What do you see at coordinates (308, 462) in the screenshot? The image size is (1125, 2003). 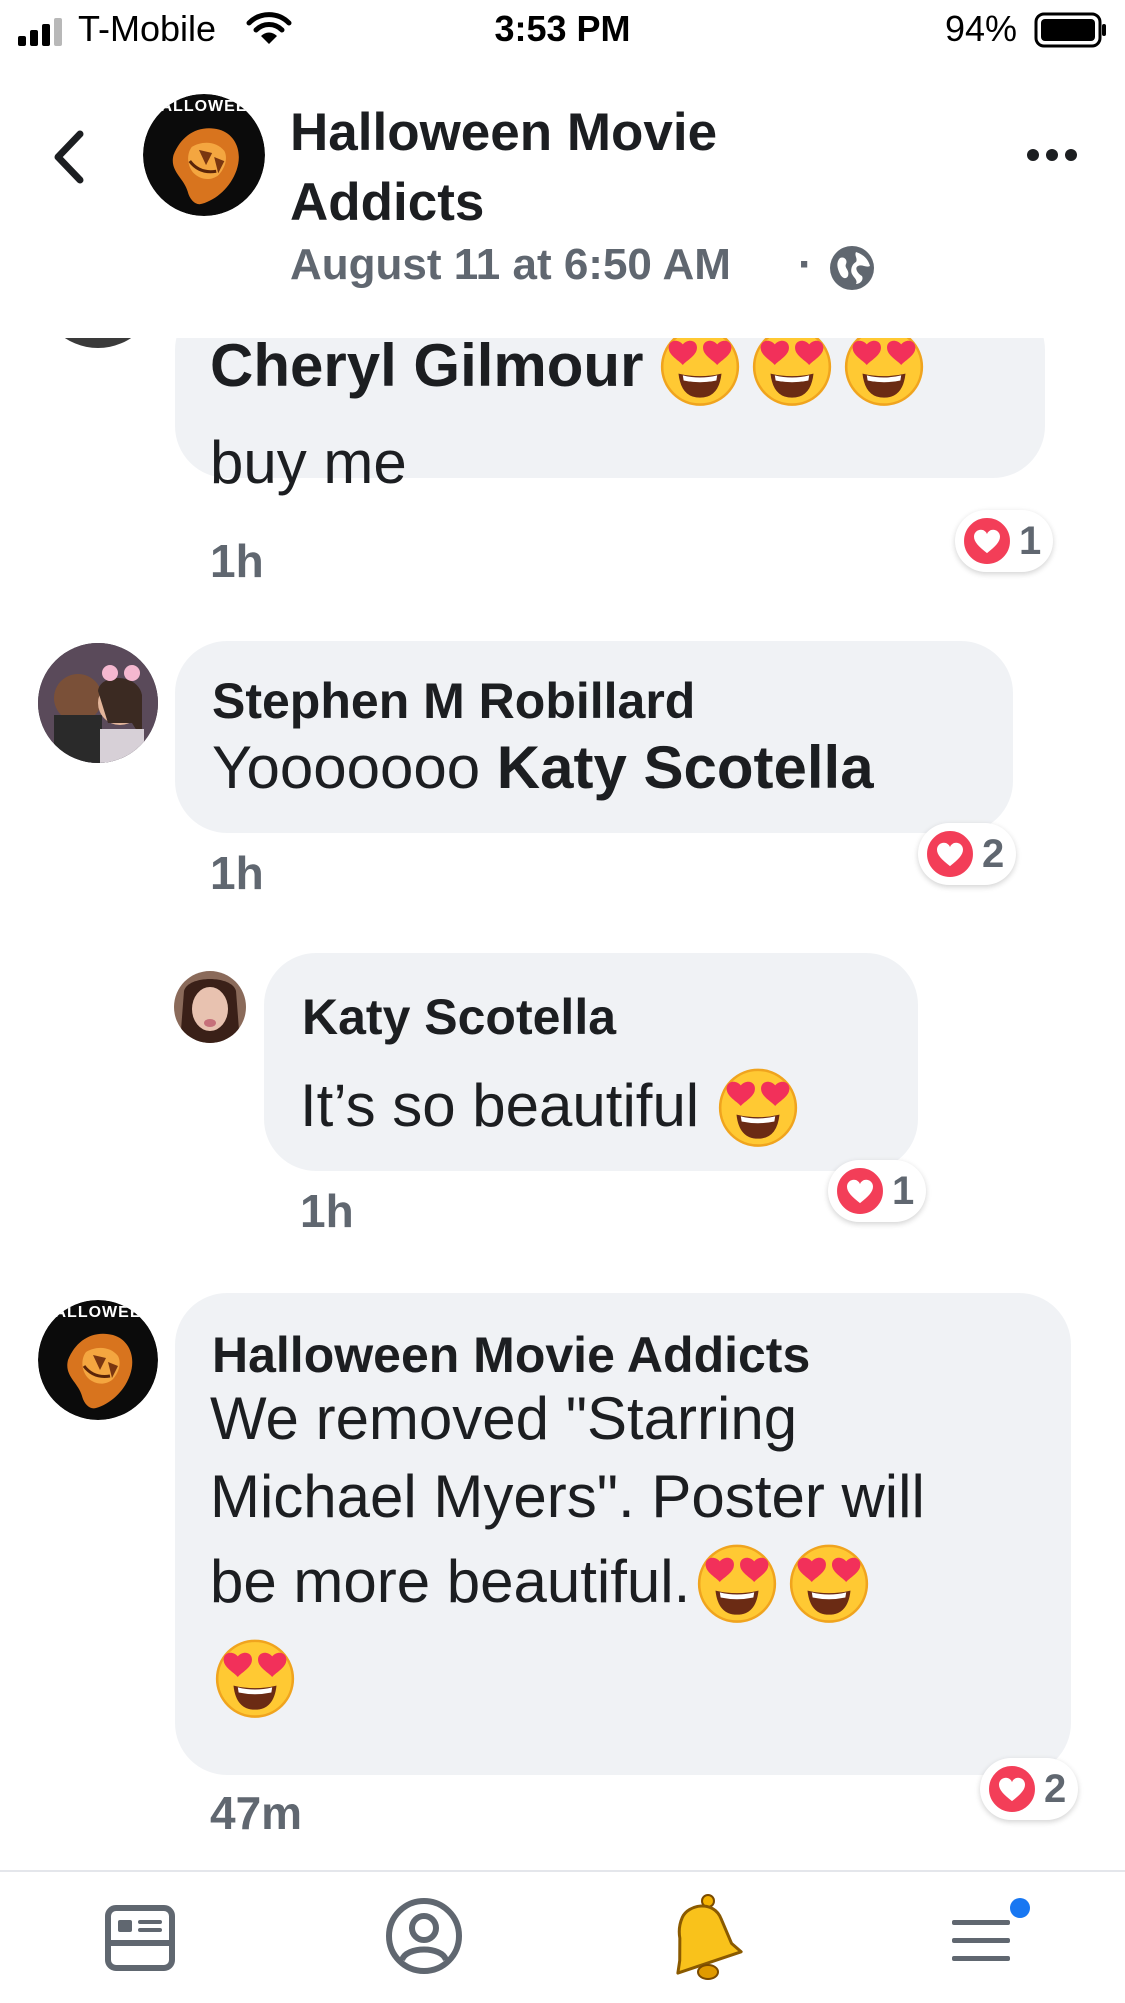 I see `comment-text: buy me` at bounding box center [308, 462].